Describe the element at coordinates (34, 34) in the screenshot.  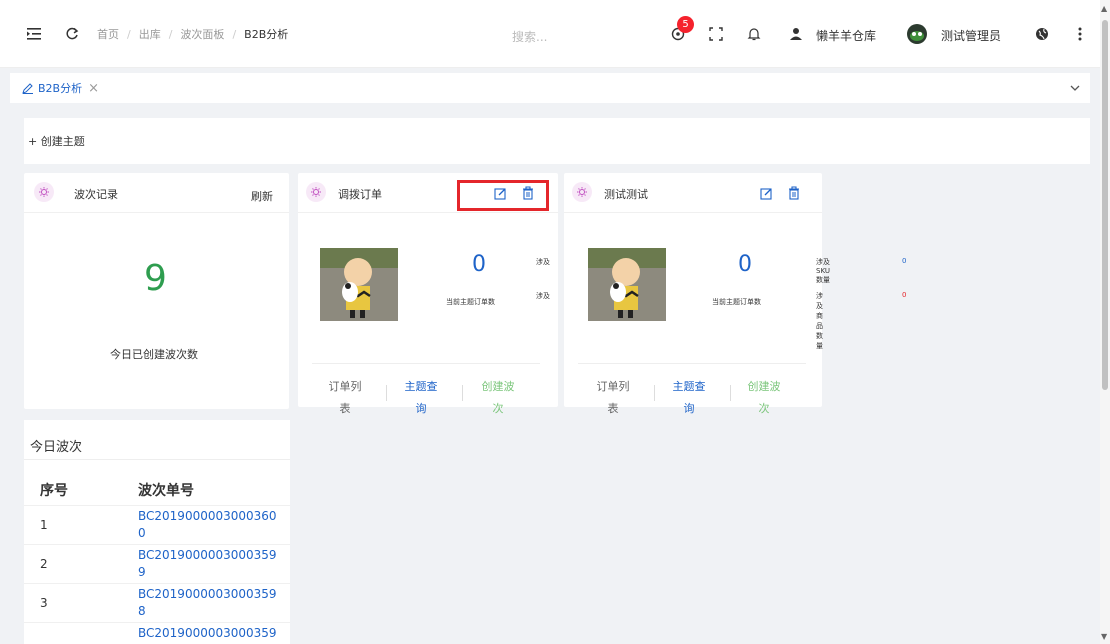
I see `menu-fold-icon` at that location.